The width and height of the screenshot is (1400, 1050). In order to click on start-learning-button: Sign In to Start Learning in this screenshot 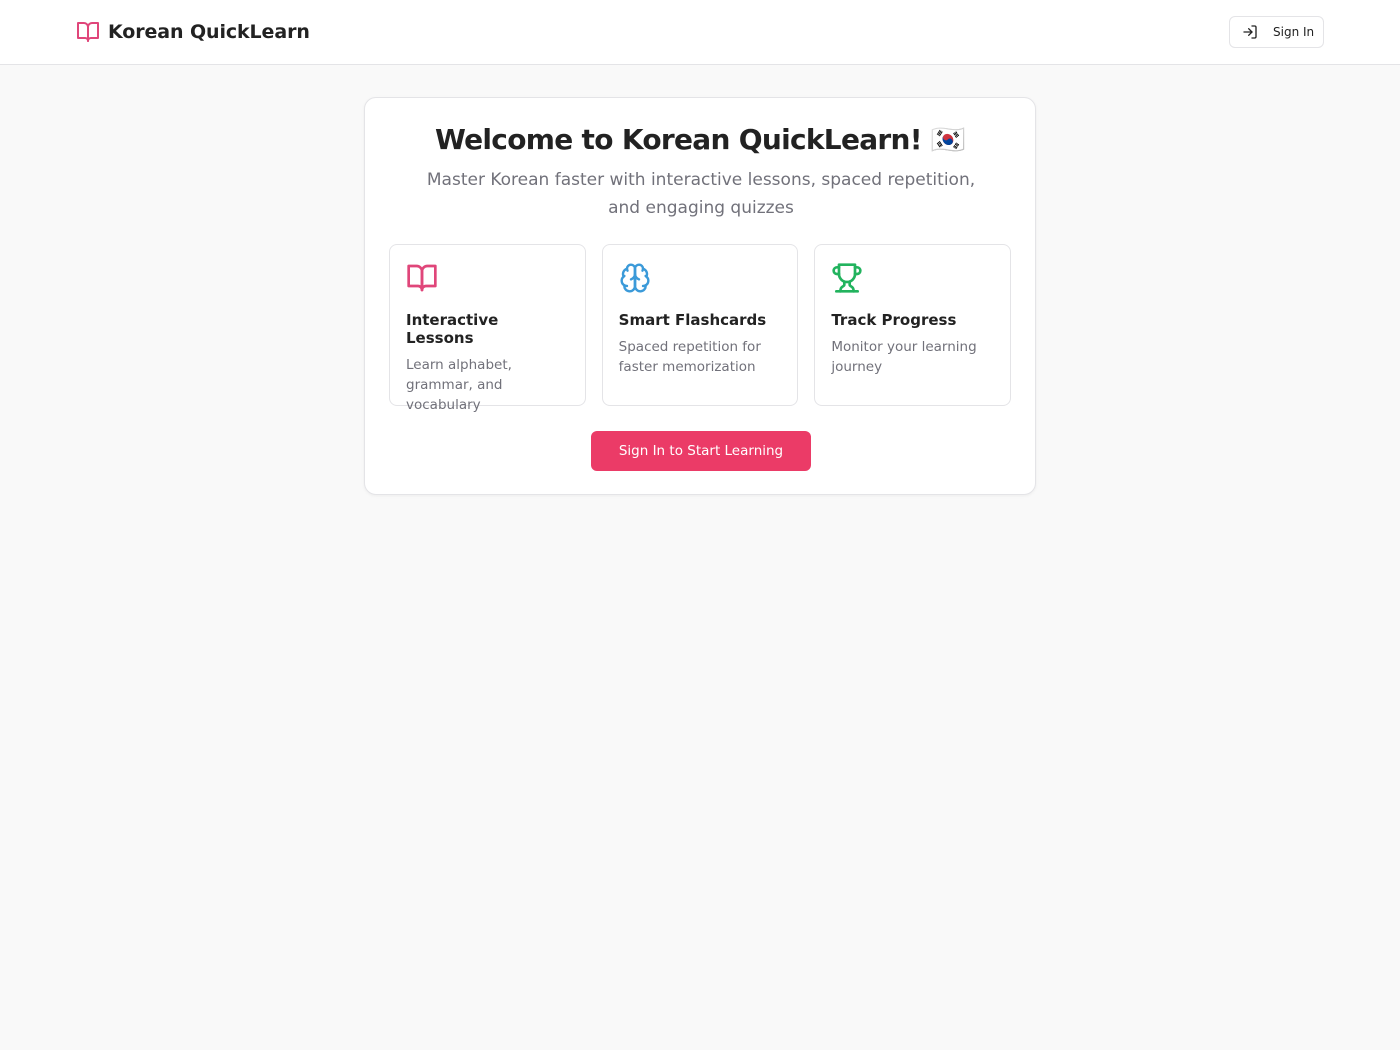, I will do `click(701, 451)`.